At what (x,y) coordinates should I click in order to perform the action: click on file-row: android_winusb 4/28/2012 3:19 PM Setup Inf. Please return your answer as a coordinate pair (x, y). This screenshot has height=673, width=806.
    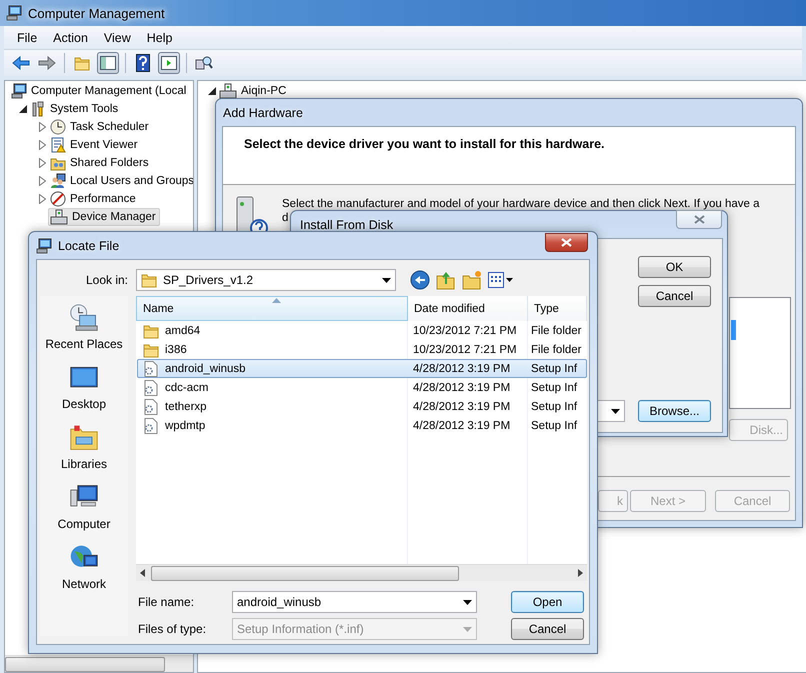
    Looking at the image, I should click on (362, 368).